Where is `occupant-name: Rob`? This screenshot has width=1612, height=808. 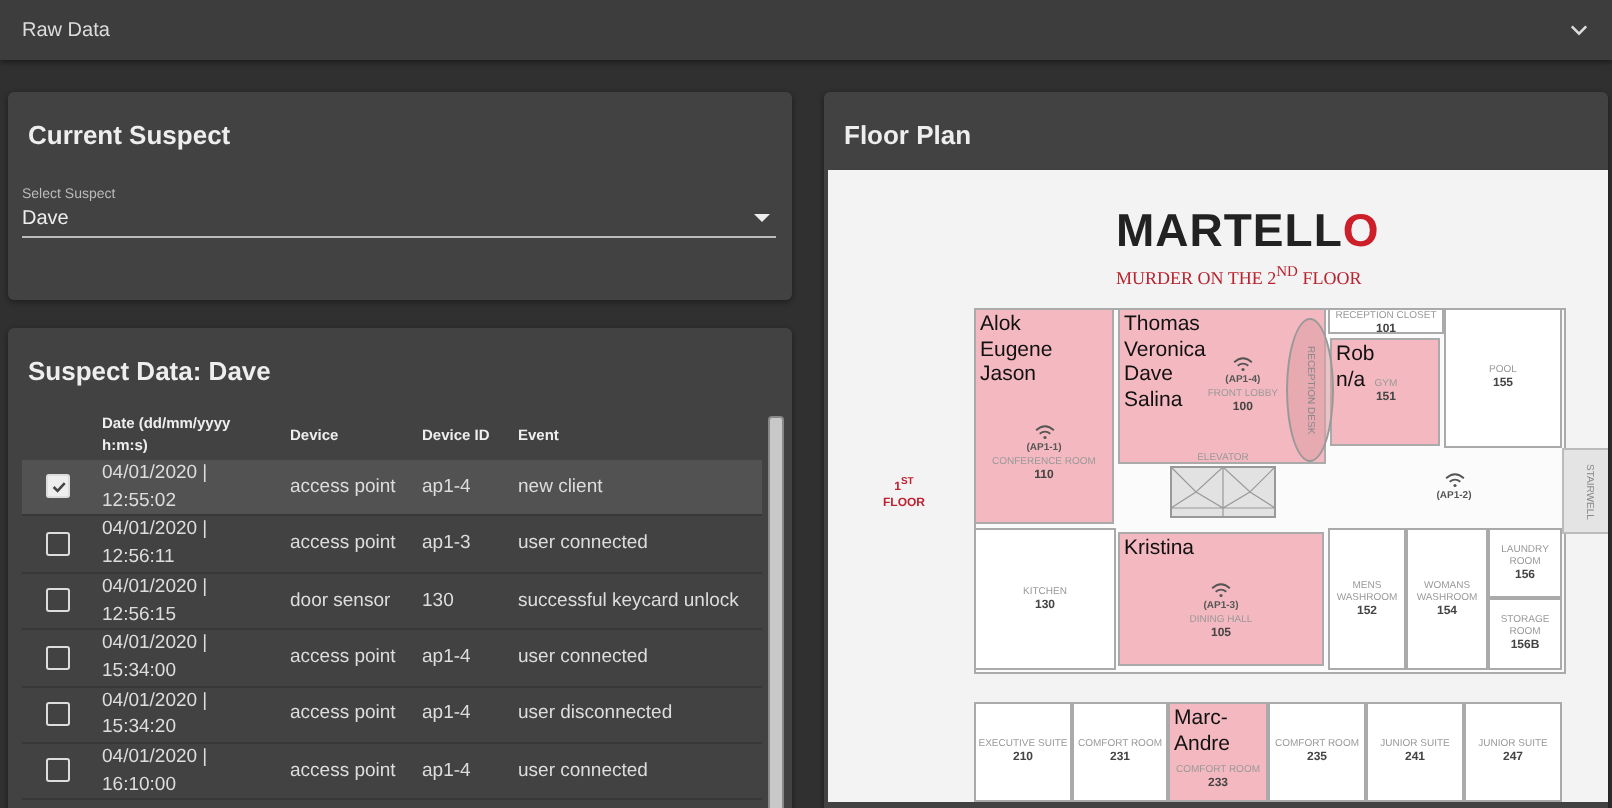
occupant-name: Rob is located at coordinates (1355, 354).